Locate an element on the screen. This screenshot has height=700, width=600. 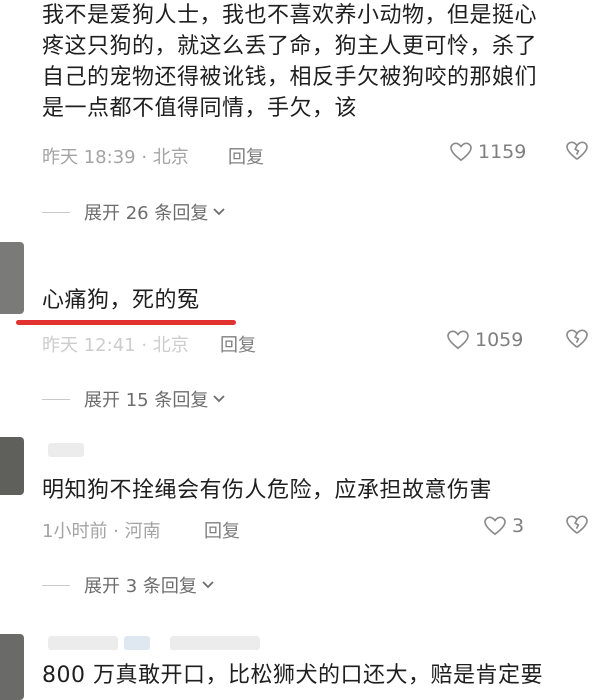
comment-text: 心痛狗，死的冤 is located at coordinates (121, 300).